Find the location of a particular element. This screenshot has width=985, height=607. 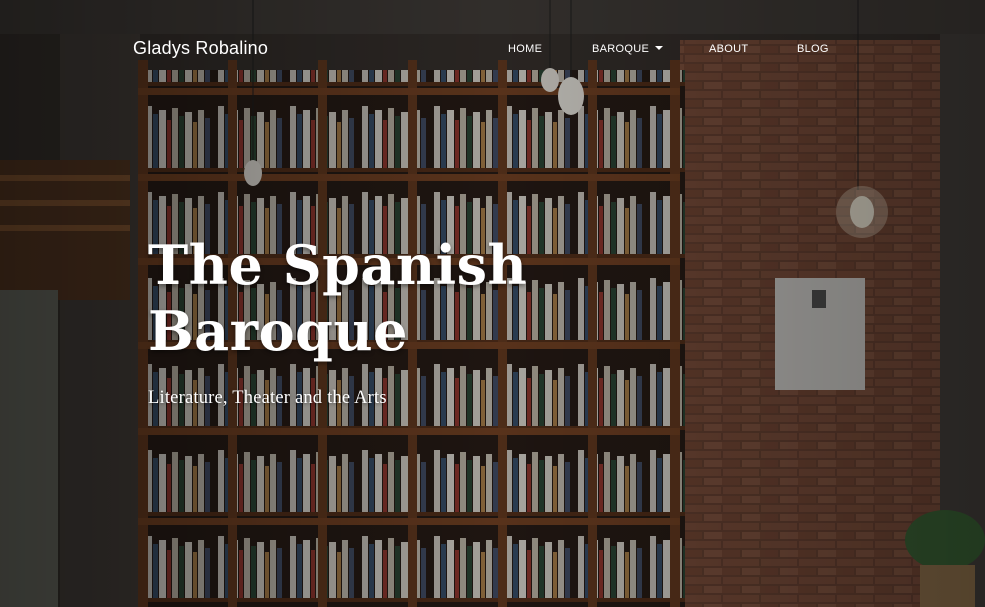

nav-menu: HOME BAROQUE ABOUT BLOG is located at coordinates (492, 51).